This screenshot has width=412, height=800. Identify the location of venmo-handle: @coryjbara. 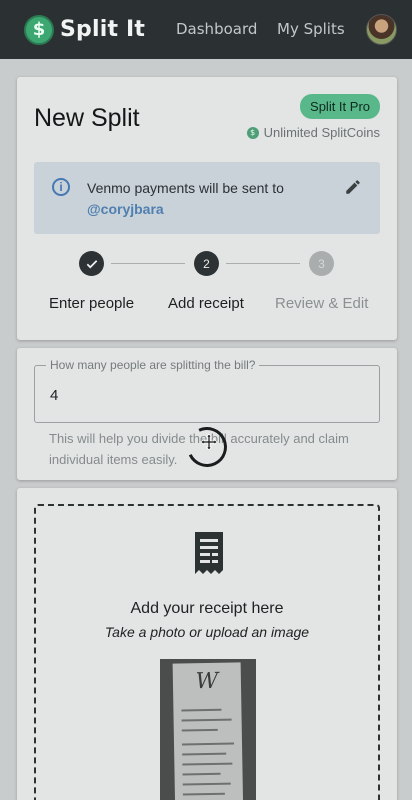
(185, 209).